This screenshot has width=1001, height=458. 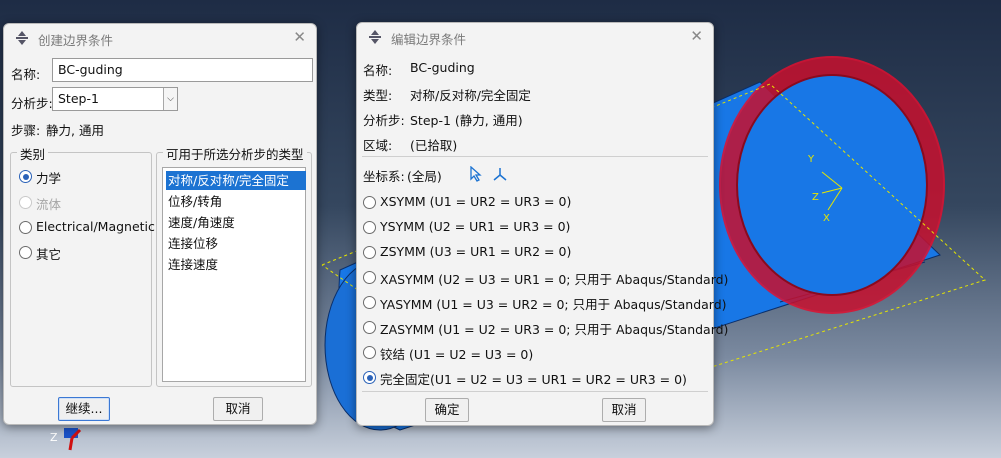 I want to click on type-item-displacement: 位移/转角, so click(x=236, y=201).